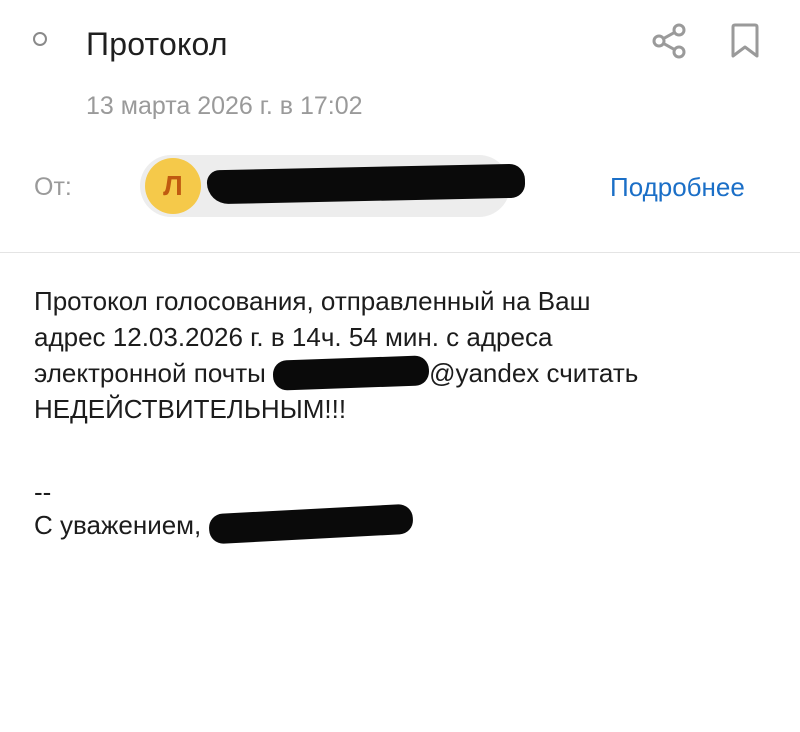 The height and width of the screenshot is (732, 800). Describe the element at coordinates (351, 373) in the screenshot. I see `email-redaction` at that location.